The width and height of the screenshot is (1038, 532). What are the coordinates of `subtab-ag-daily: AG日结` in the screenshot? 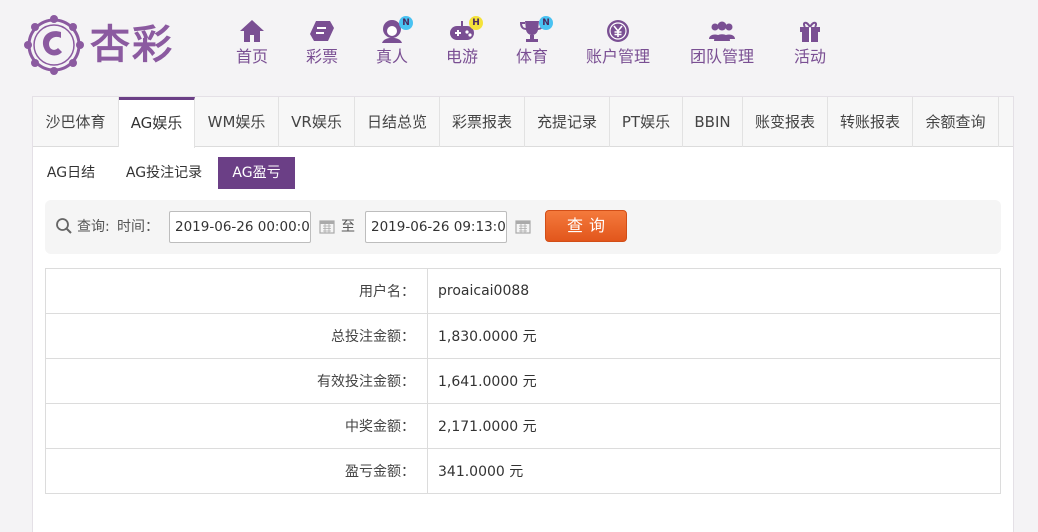 It's located at (71, 173).